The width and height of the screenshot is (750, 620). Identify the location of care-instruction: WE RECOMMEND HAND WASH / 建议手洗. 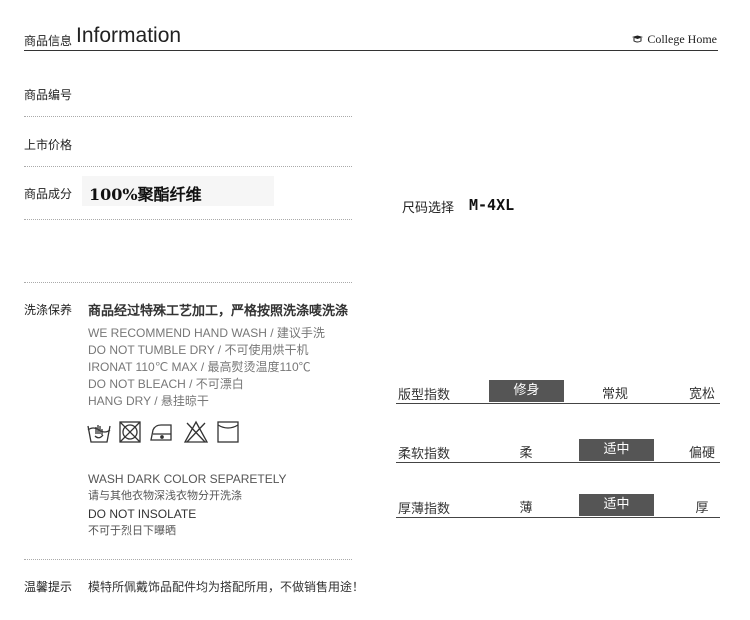
(206, 333).